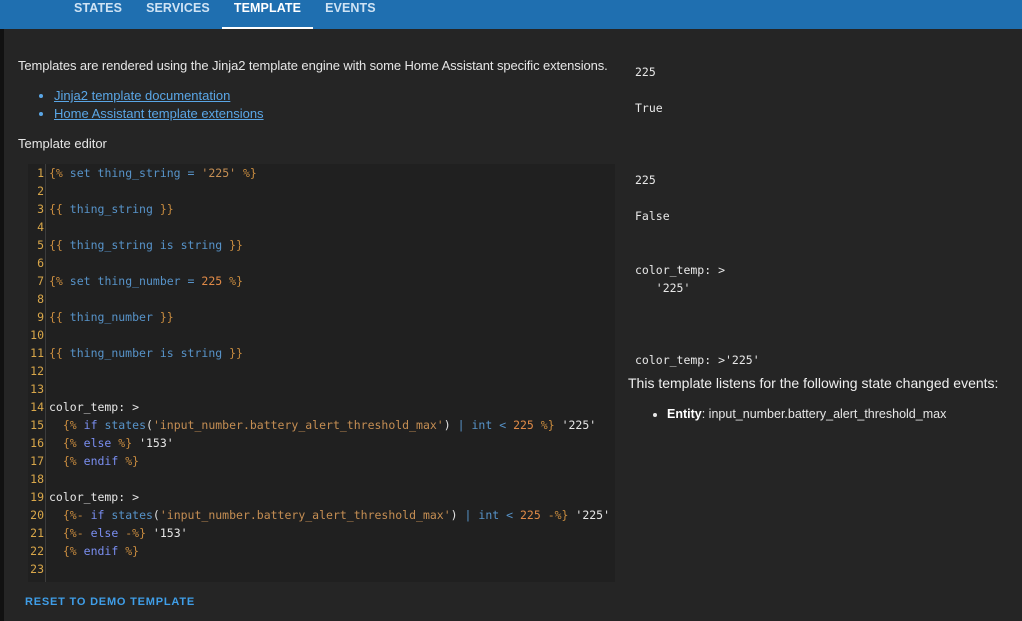 The height and width of the screenshot is (621, 1022). Describe the element at coordinates (37, 443) in the screenshot. I see `line-number: 16` at that location.